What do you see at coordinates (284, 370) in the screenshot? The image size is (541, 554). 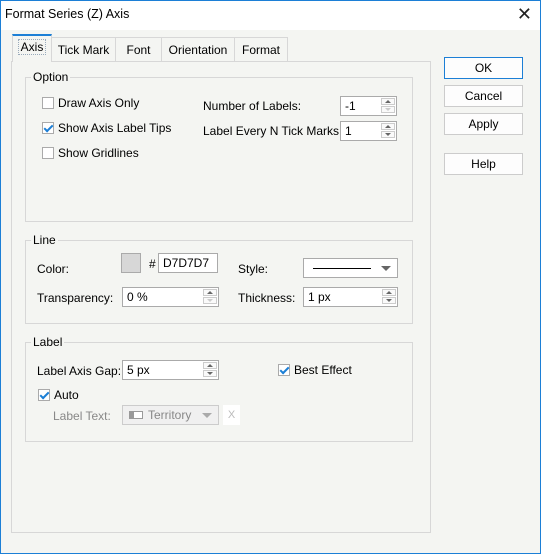 I see `best-effect-checkbox` at bounding box center [284, 370].